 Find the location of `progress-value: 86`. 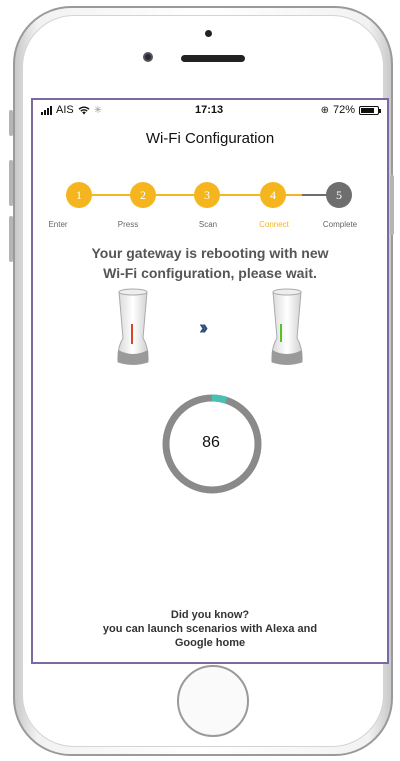

progress-value: 86 is located at coordinates (211, 442).